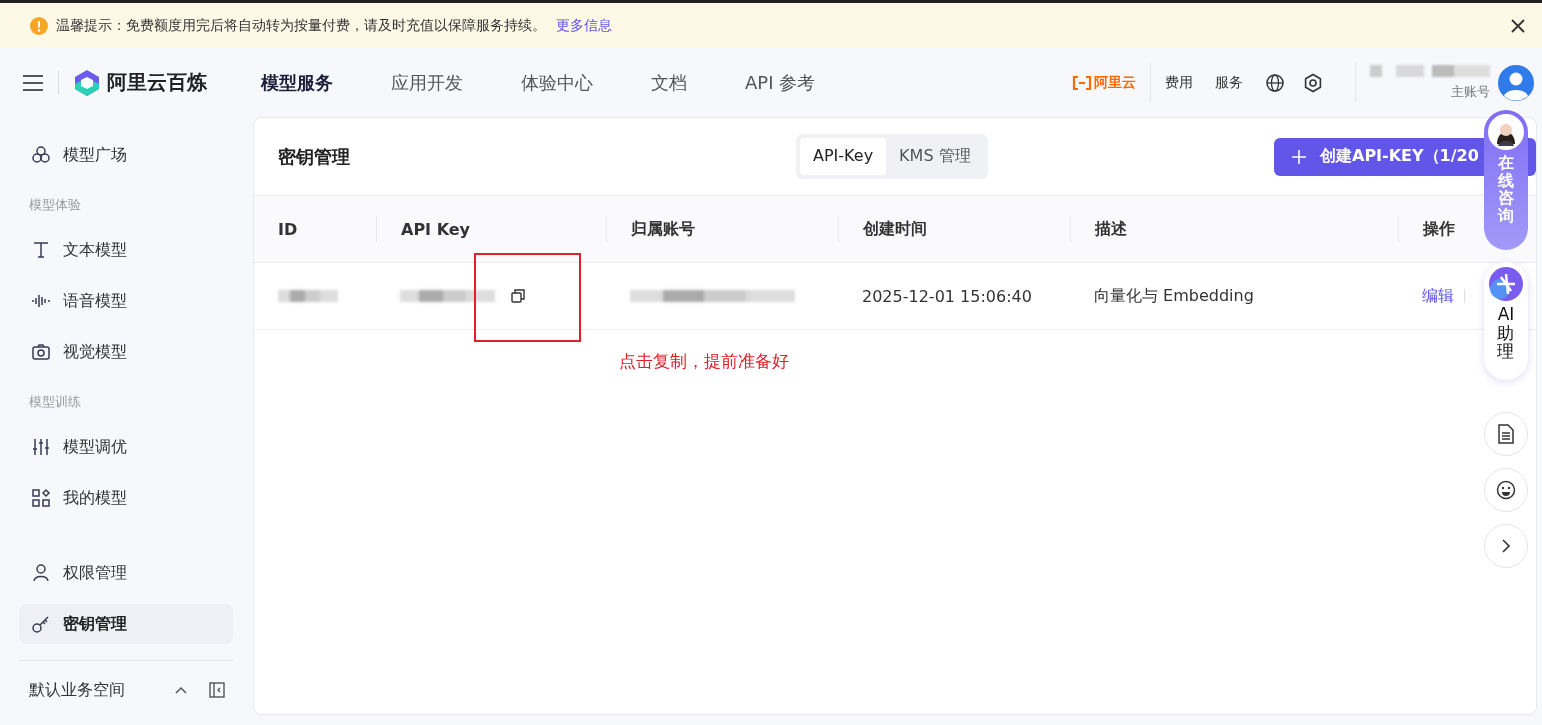  Describe the element at coordinates (126, 498) in the screenshot. I see `sidebar-item: 我的模型` at that location.